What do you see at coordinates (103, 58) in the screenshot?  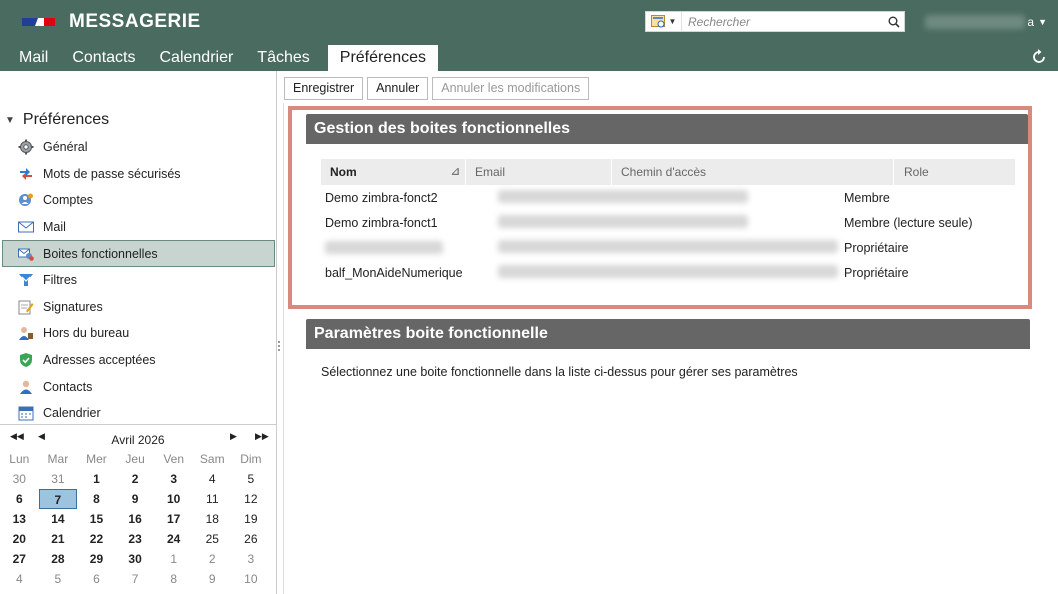 I see `tab-contacts: Contacts` at bounding box center [103, 58].